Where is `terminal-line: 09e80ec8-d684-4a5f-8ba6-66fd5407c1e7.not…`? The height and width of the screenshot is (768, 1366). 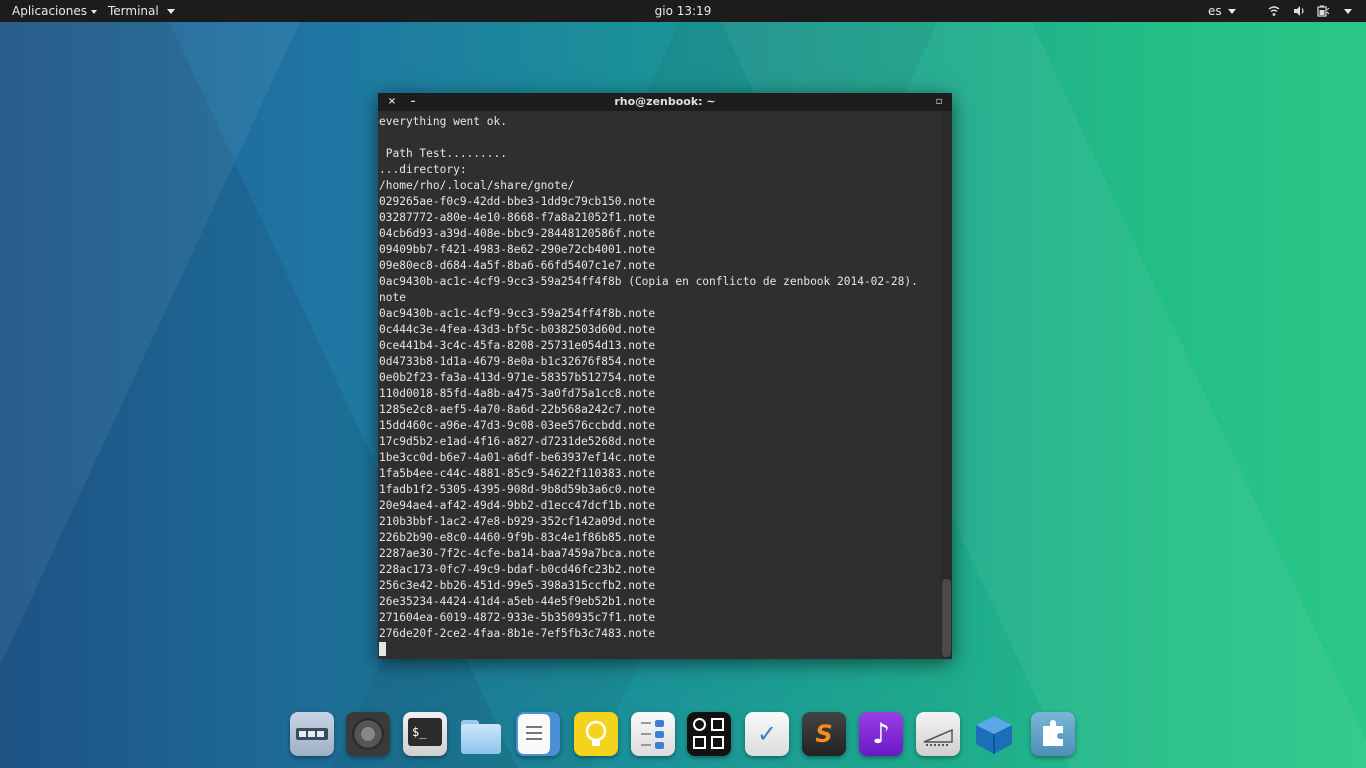
terminal-line: 09e80ec8-d684-4a5f-8ba6-66fd5407c1e7.not… is located at coordinates (517, 265).